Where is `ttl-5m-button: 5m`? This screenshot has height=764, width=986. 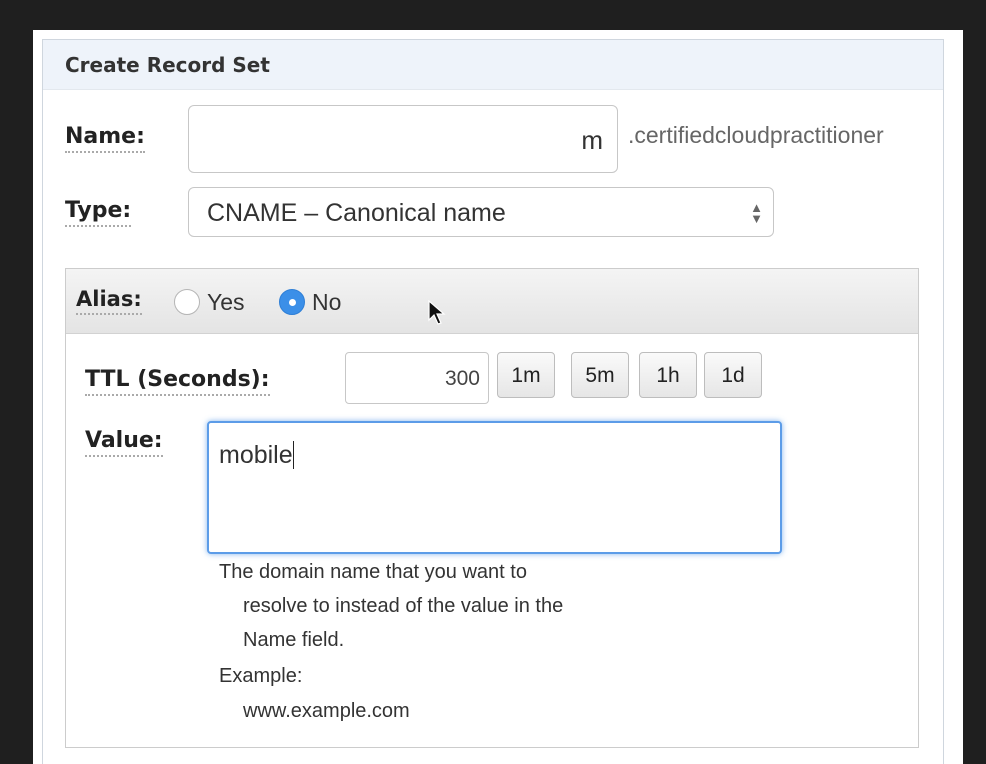 ttl-5m-button: 5m is located at coordinates (600, 375).